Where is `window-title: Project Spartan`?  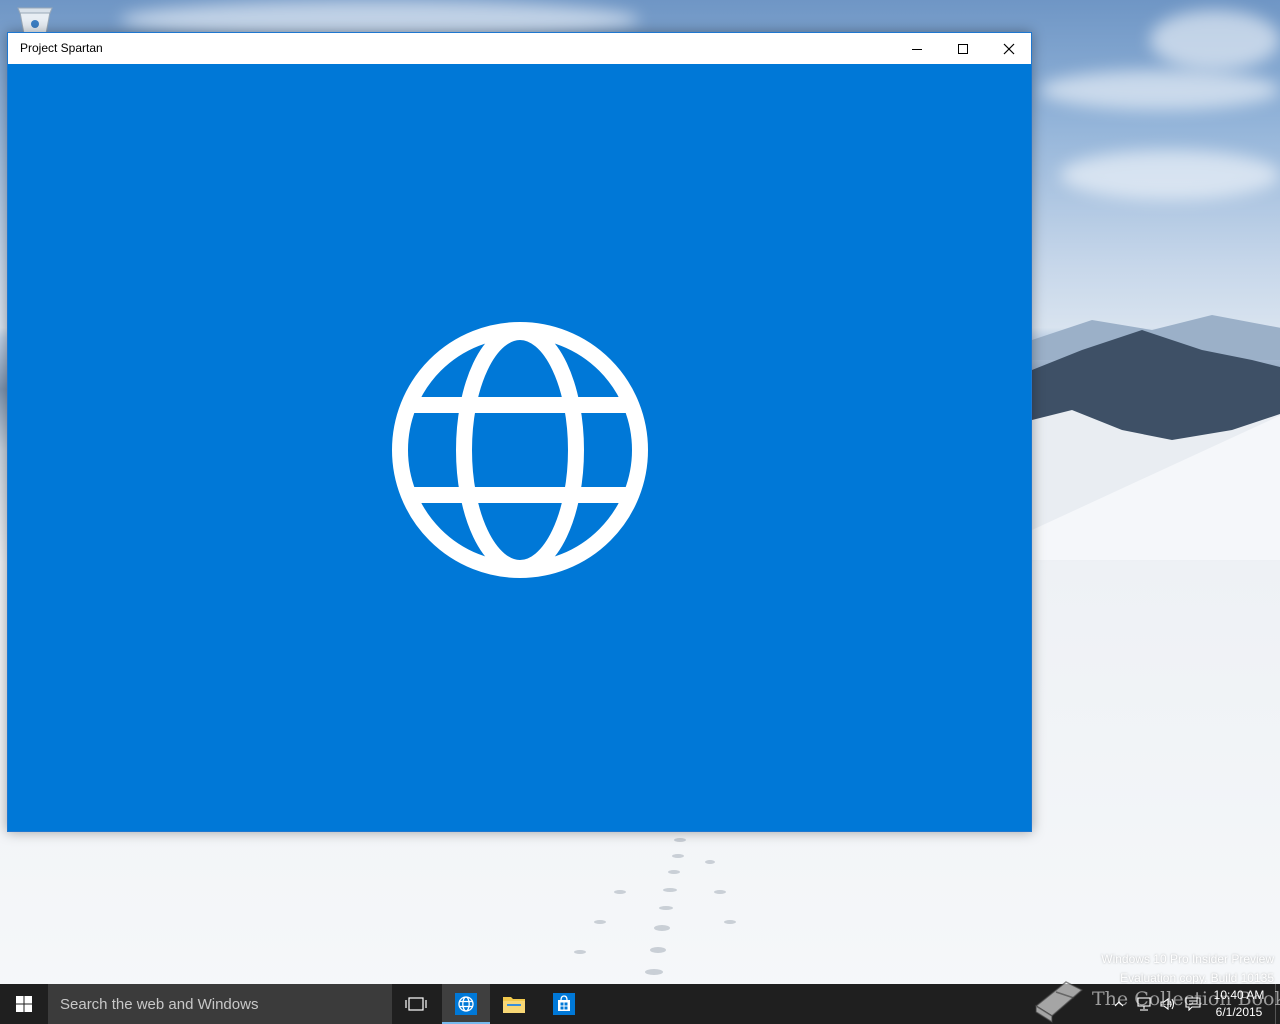
window-title: Project Spartan is located at coordinates (61, 48).